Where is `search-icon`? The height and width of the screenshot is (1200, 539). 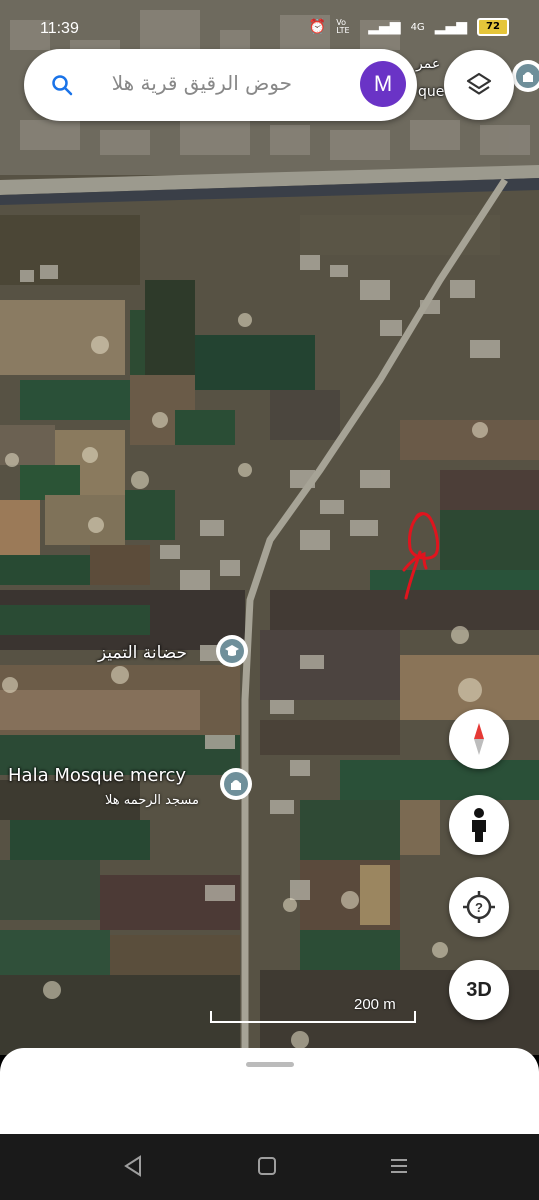
search-icon is located at coordinates (62, 85).